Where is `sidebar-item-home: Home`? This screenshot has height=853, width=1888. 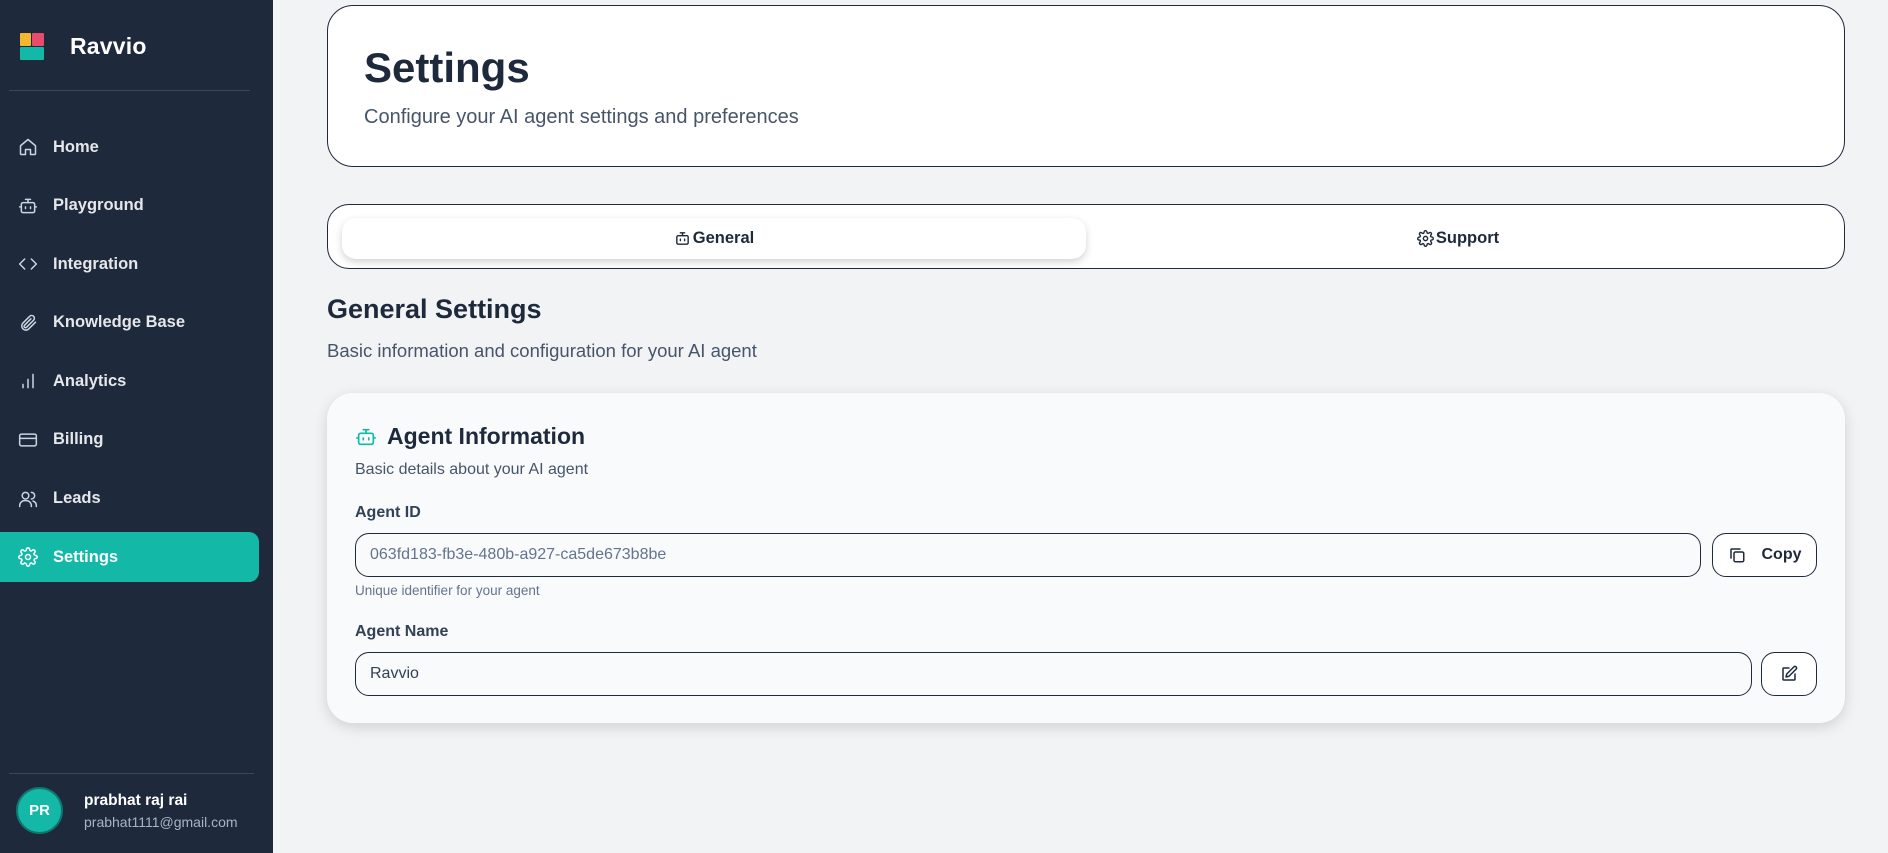
sidebar-item-home: Home is located at coordinates (129, 147).